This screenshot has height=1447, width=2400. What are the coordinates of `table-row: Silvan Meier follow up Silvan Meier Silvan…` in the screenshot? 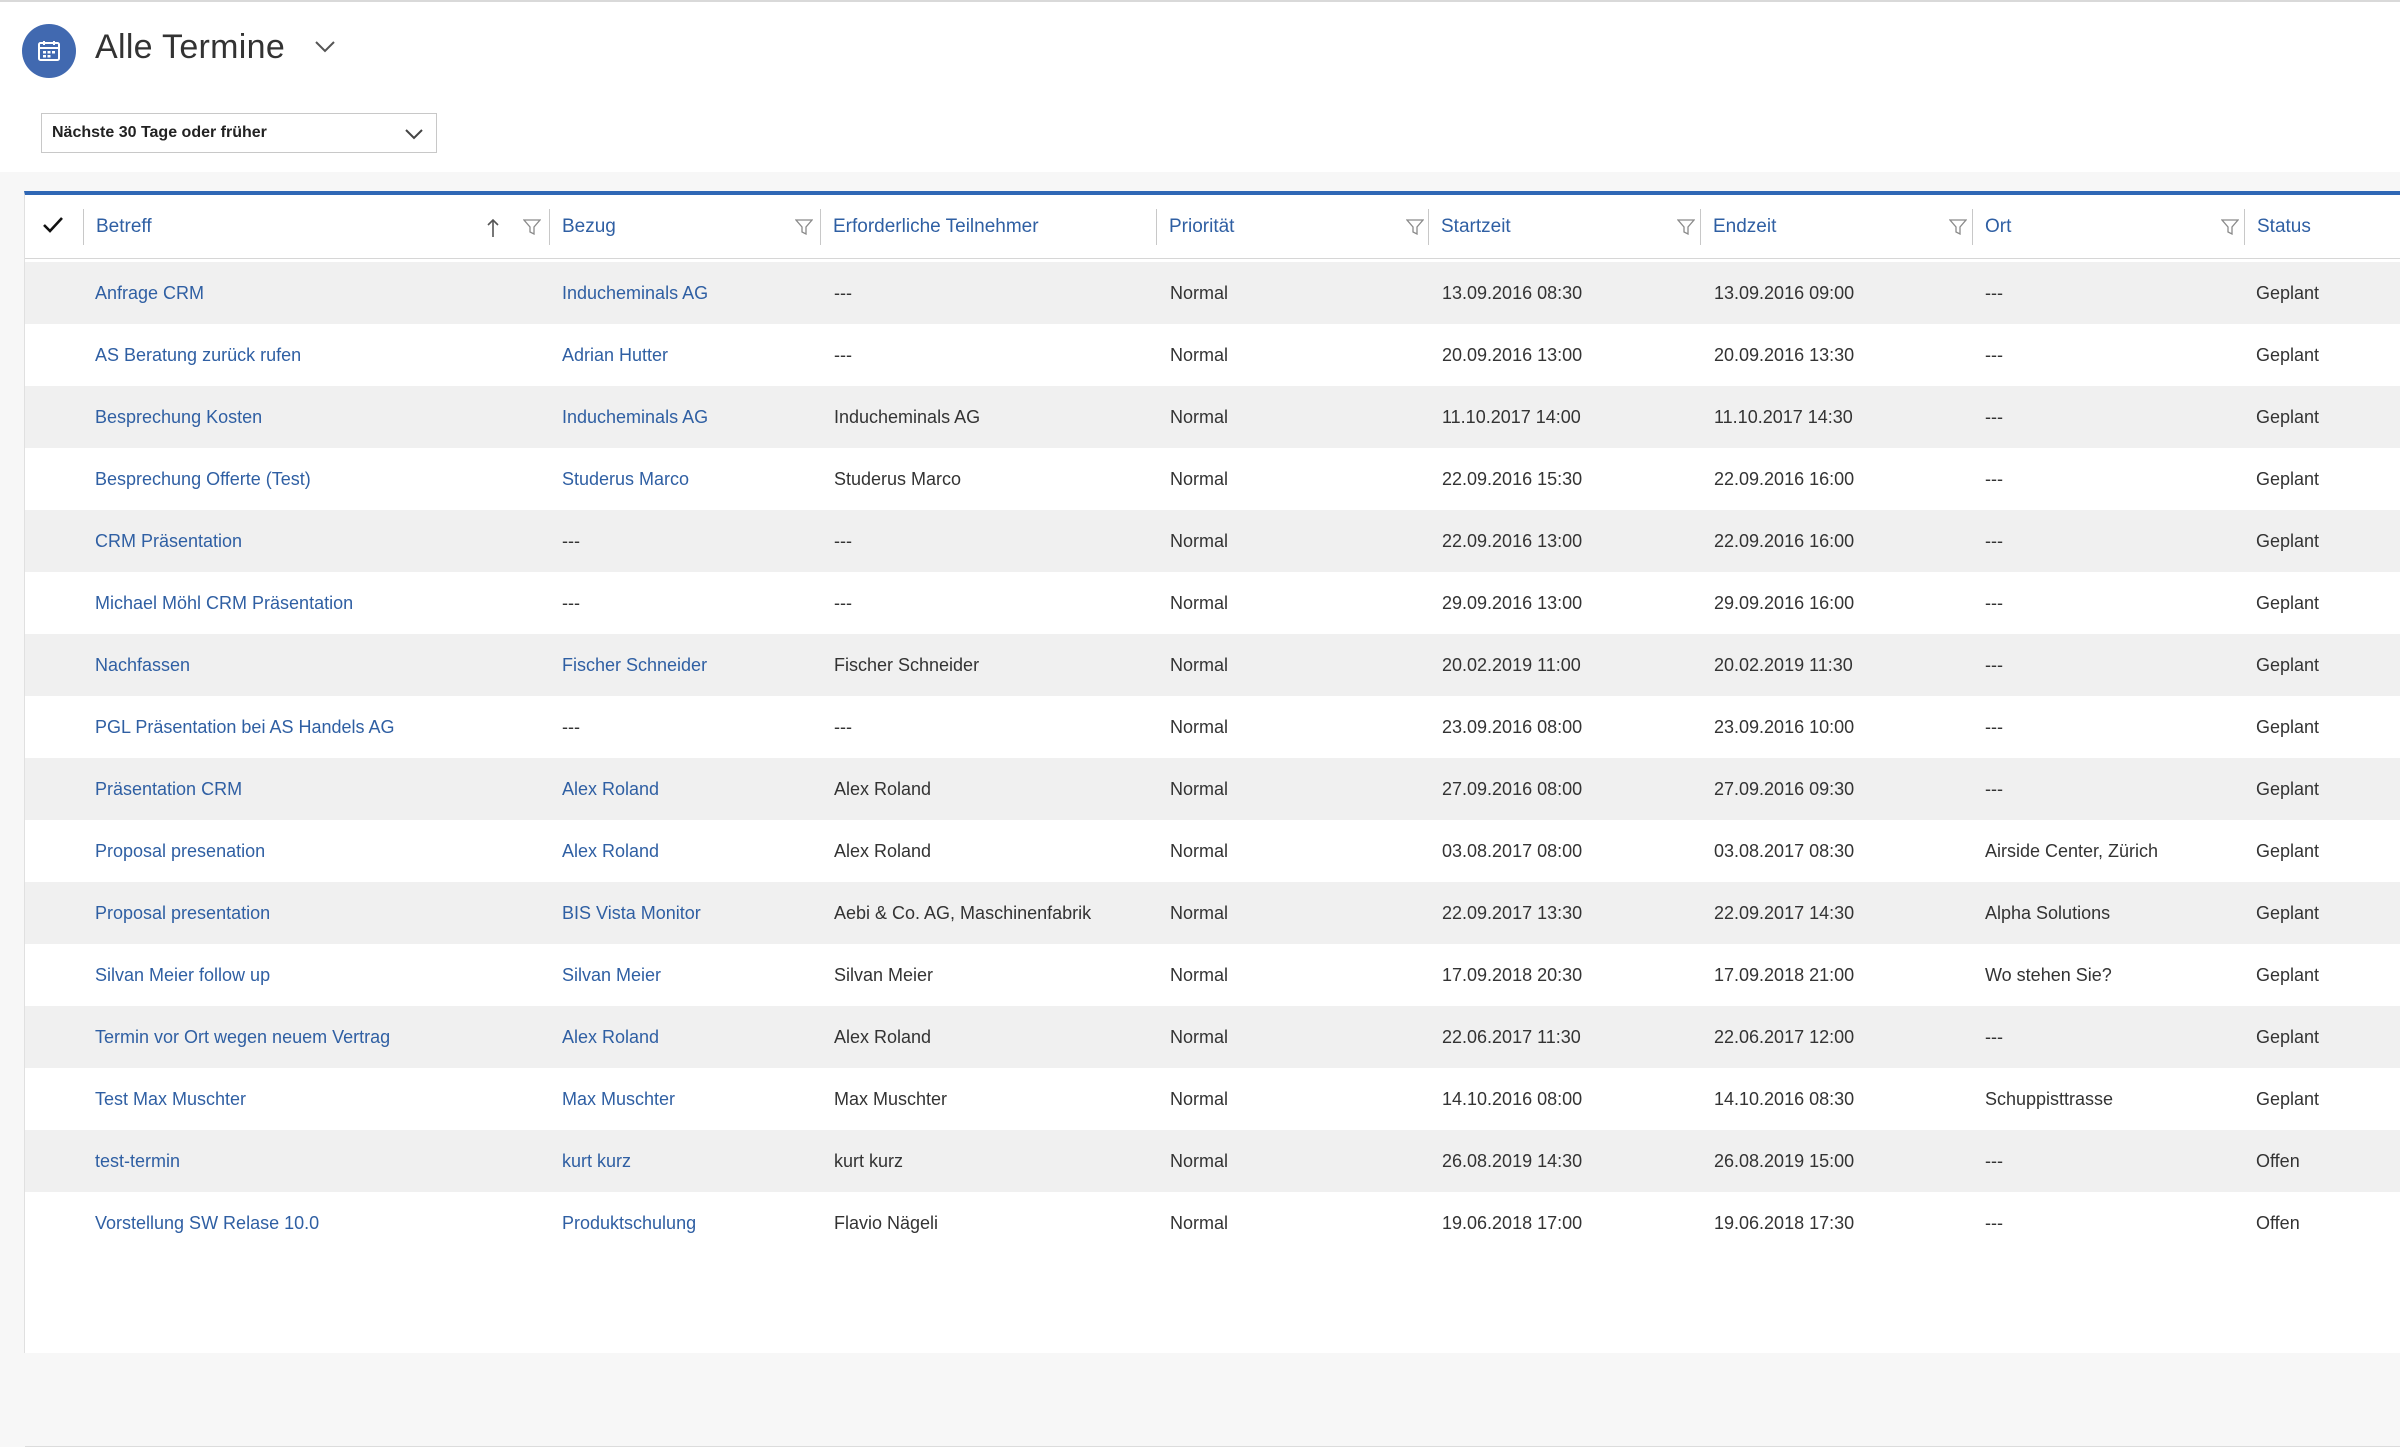 It's located at (1212, 975).